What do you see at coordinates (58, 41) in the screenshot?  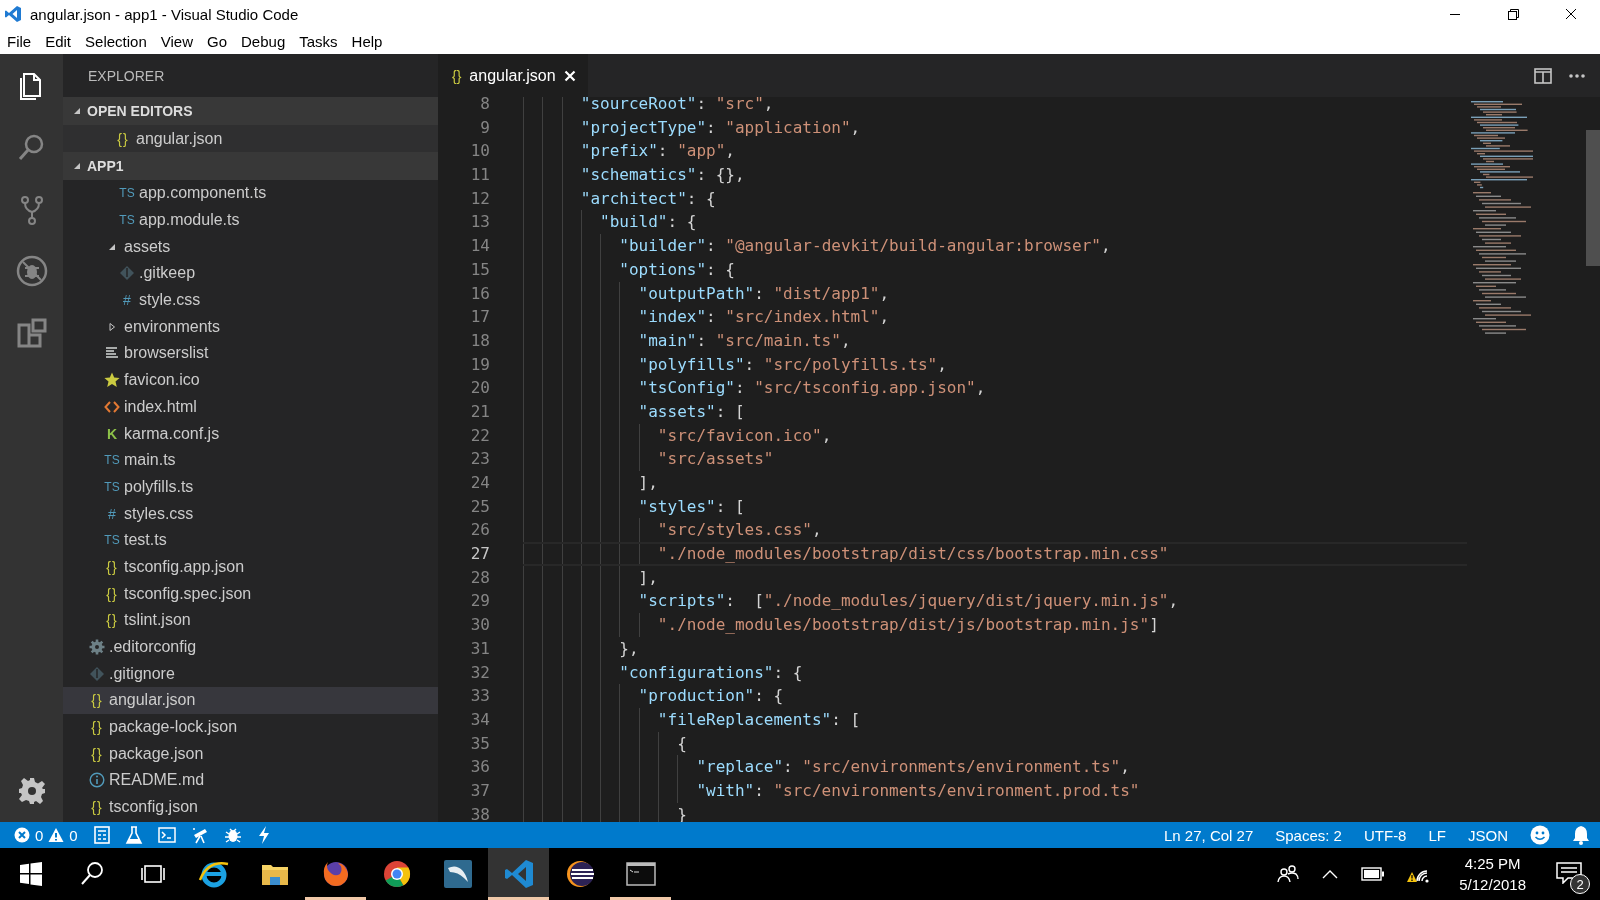 I see `menu-item: Edit` at bounding box center [58, 41].